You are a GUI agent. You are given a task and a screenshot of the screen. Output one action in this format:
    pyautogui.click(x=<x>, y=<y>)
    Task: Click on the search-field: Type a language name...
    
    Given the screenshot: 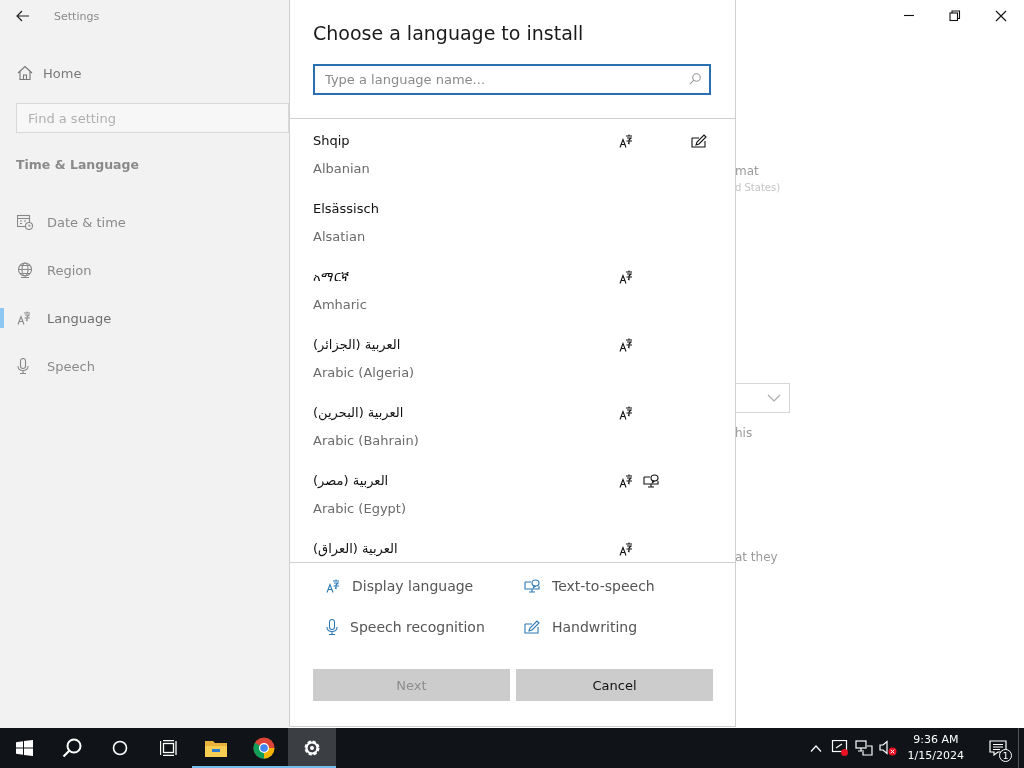 What is the action you would take?
    pyautogui.click(x=512, y=79)
    